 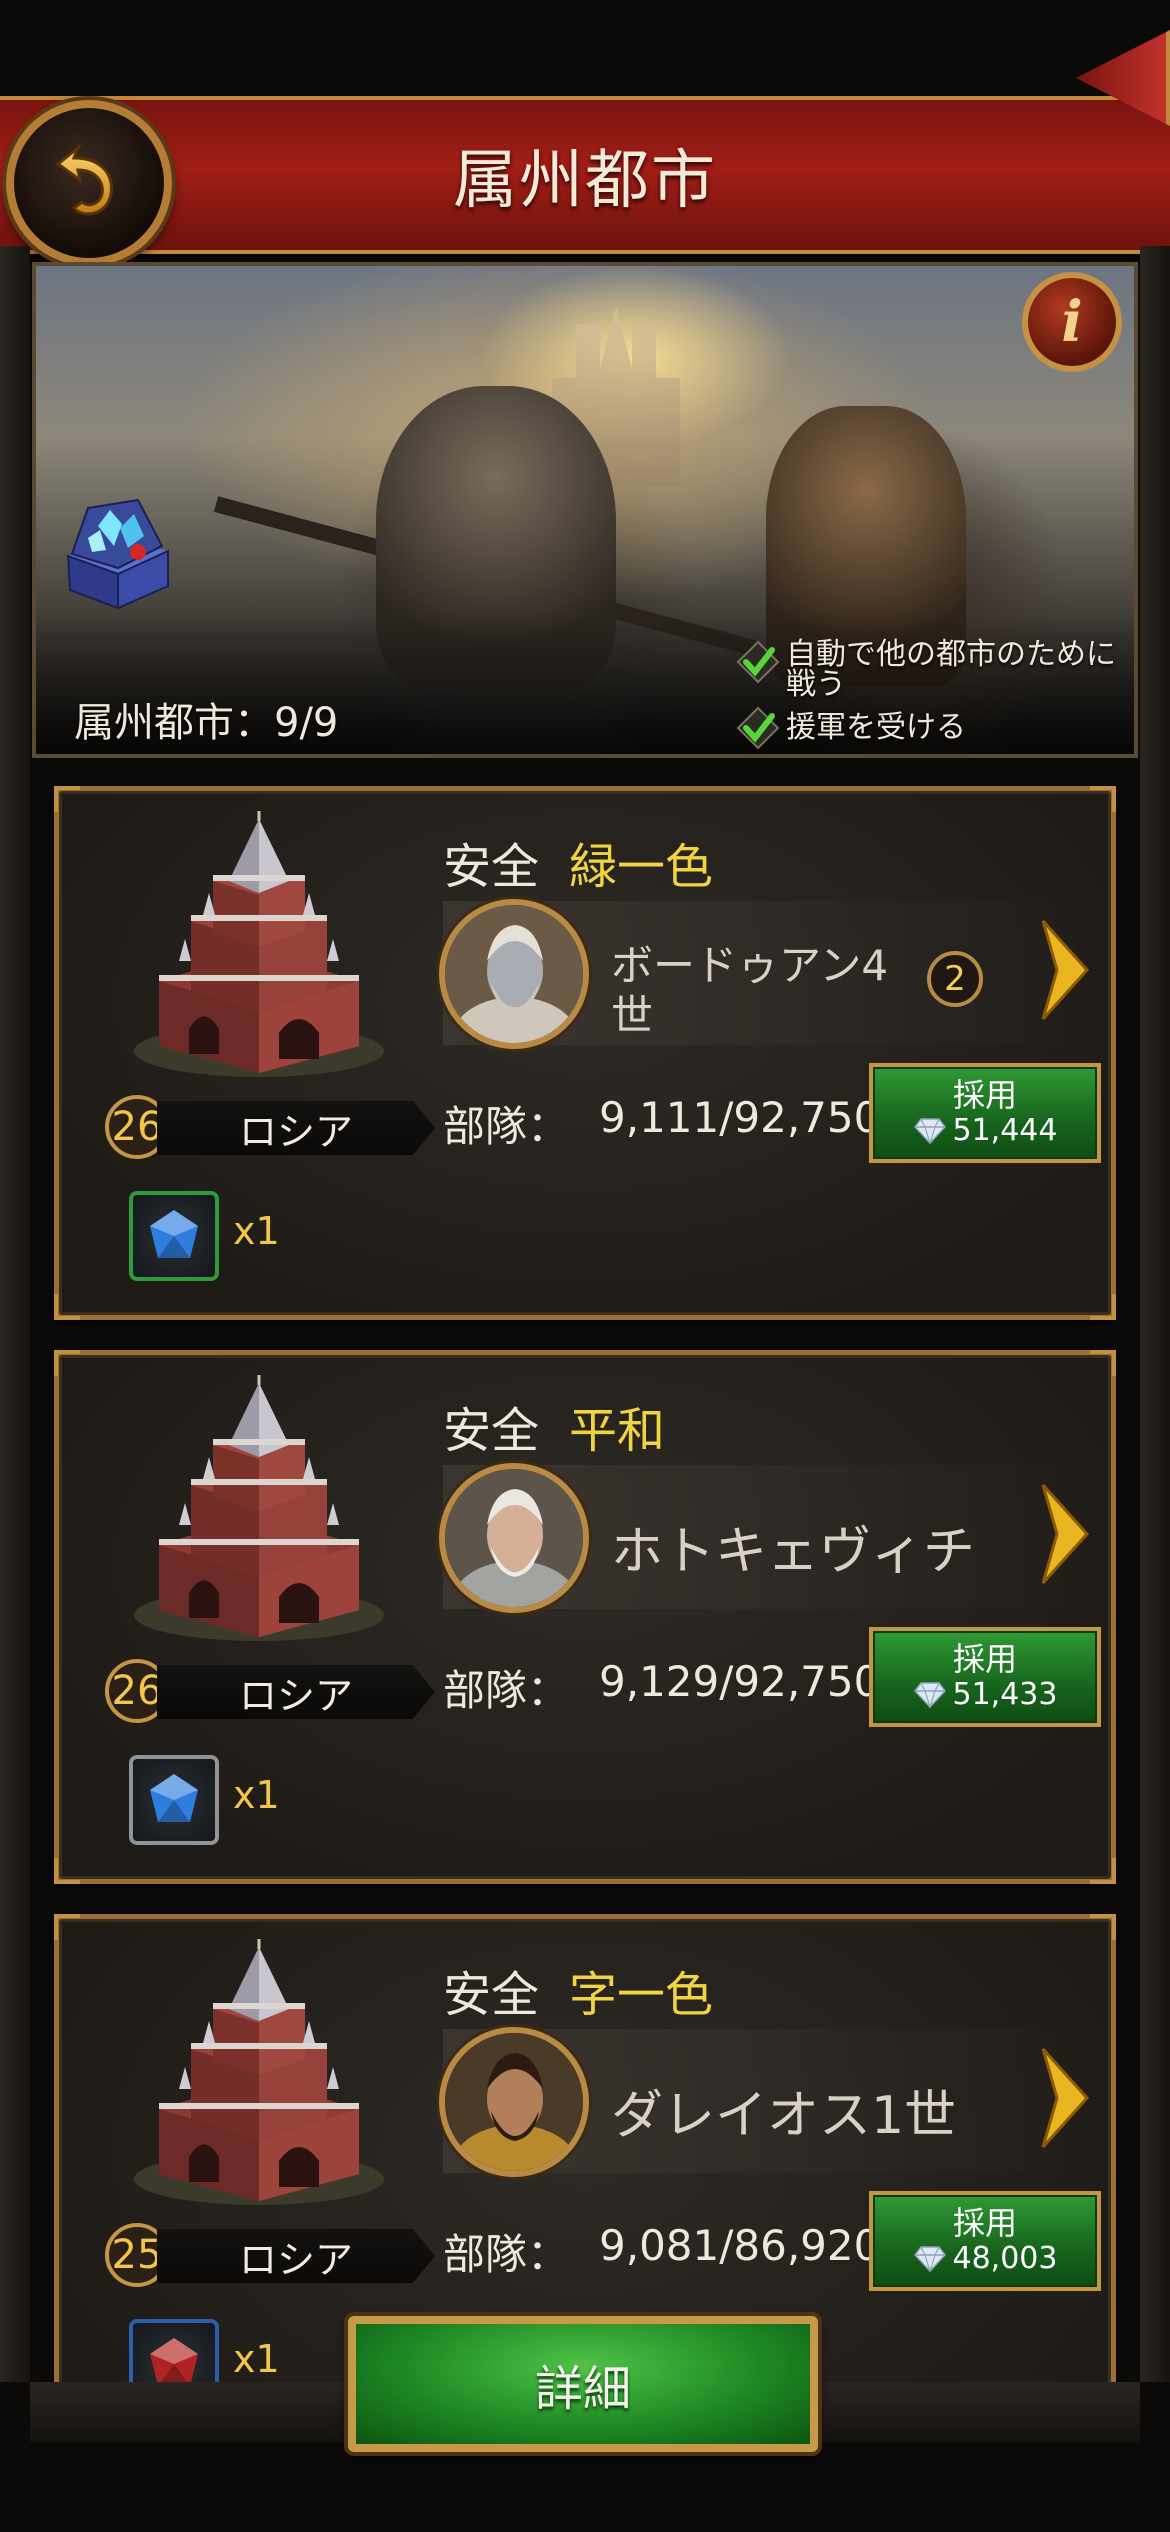 I want to click on left-frame, so click(x=15, y=1321).